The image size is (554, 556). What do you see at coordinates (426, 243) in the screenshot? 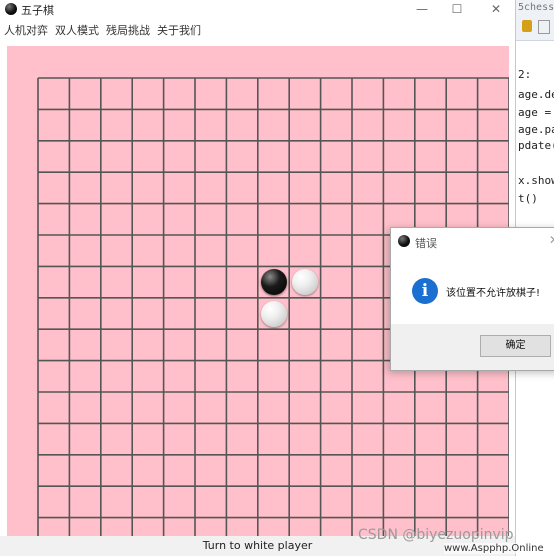
I see `dialog-title: 错误` at bounding box center [426, 243].